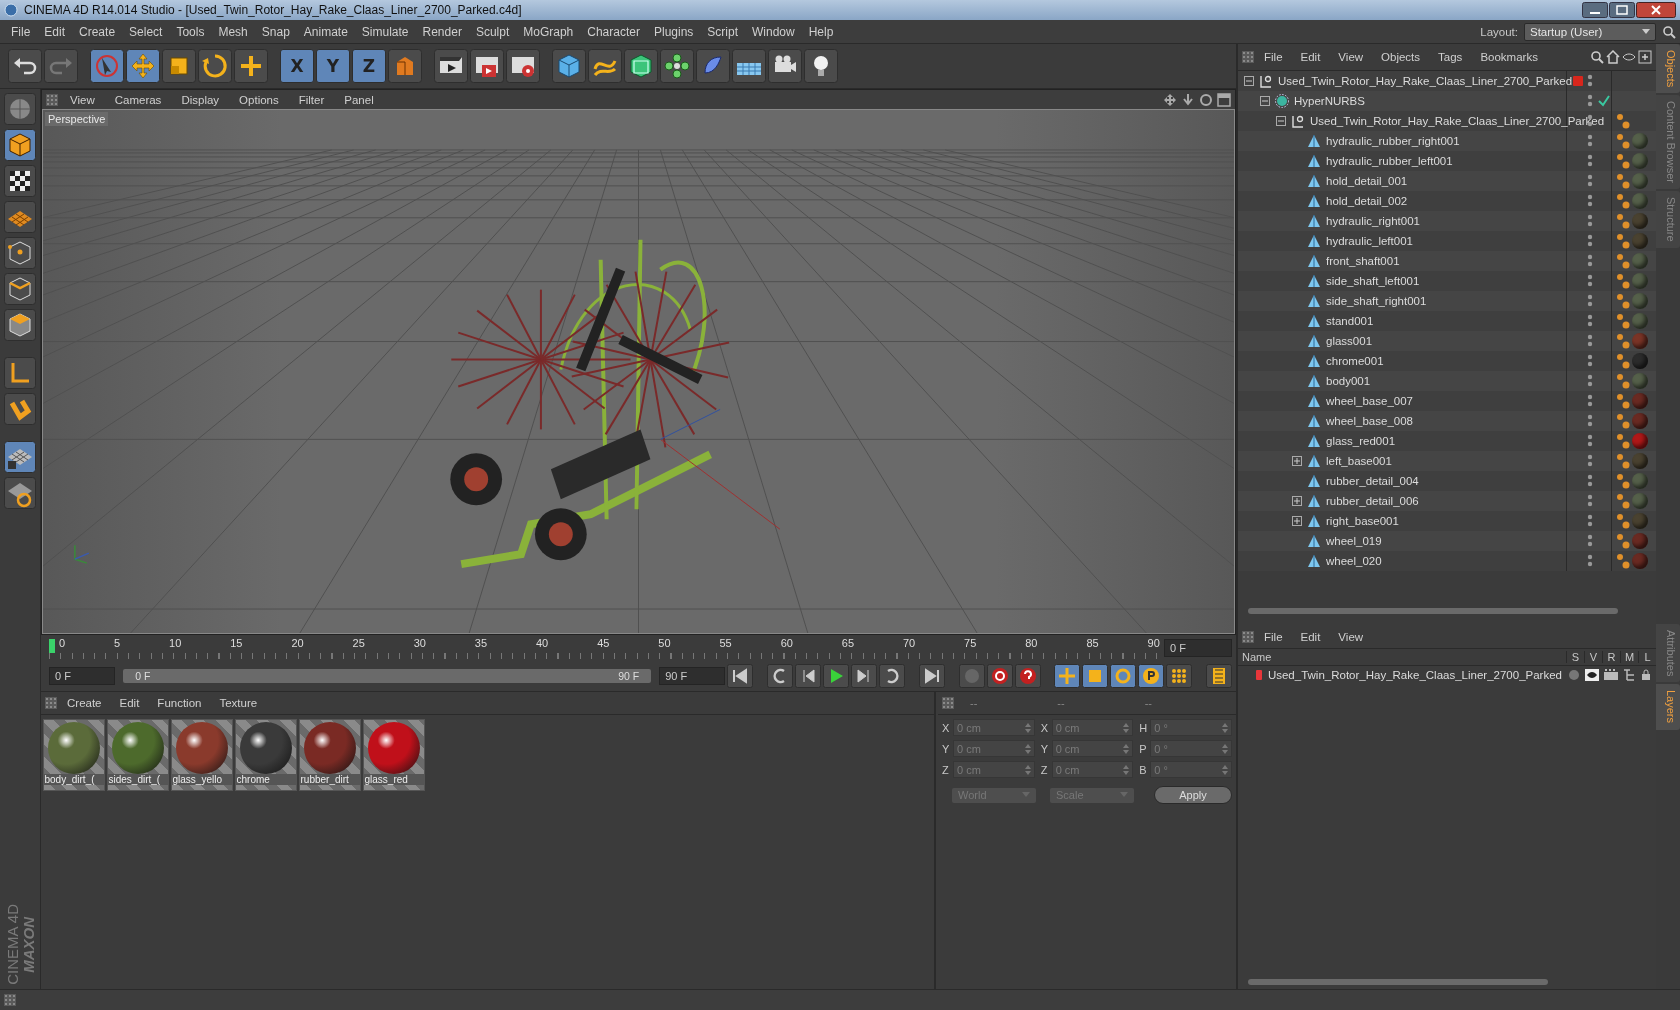  I want to click on axis-lock-button: Y, so click(333, 66).